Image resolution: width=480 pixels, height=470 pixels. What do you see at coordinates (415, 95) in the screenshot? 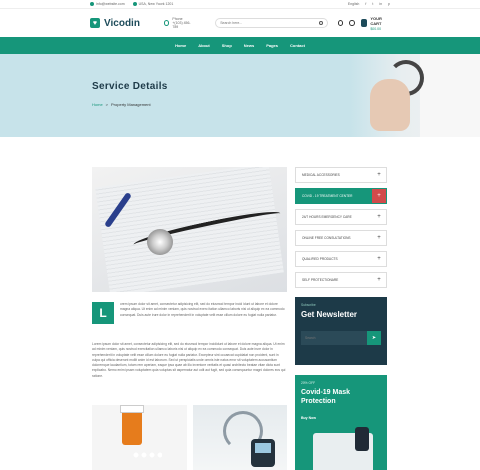
I see `doctor-image` at bounding box center [415, 95].